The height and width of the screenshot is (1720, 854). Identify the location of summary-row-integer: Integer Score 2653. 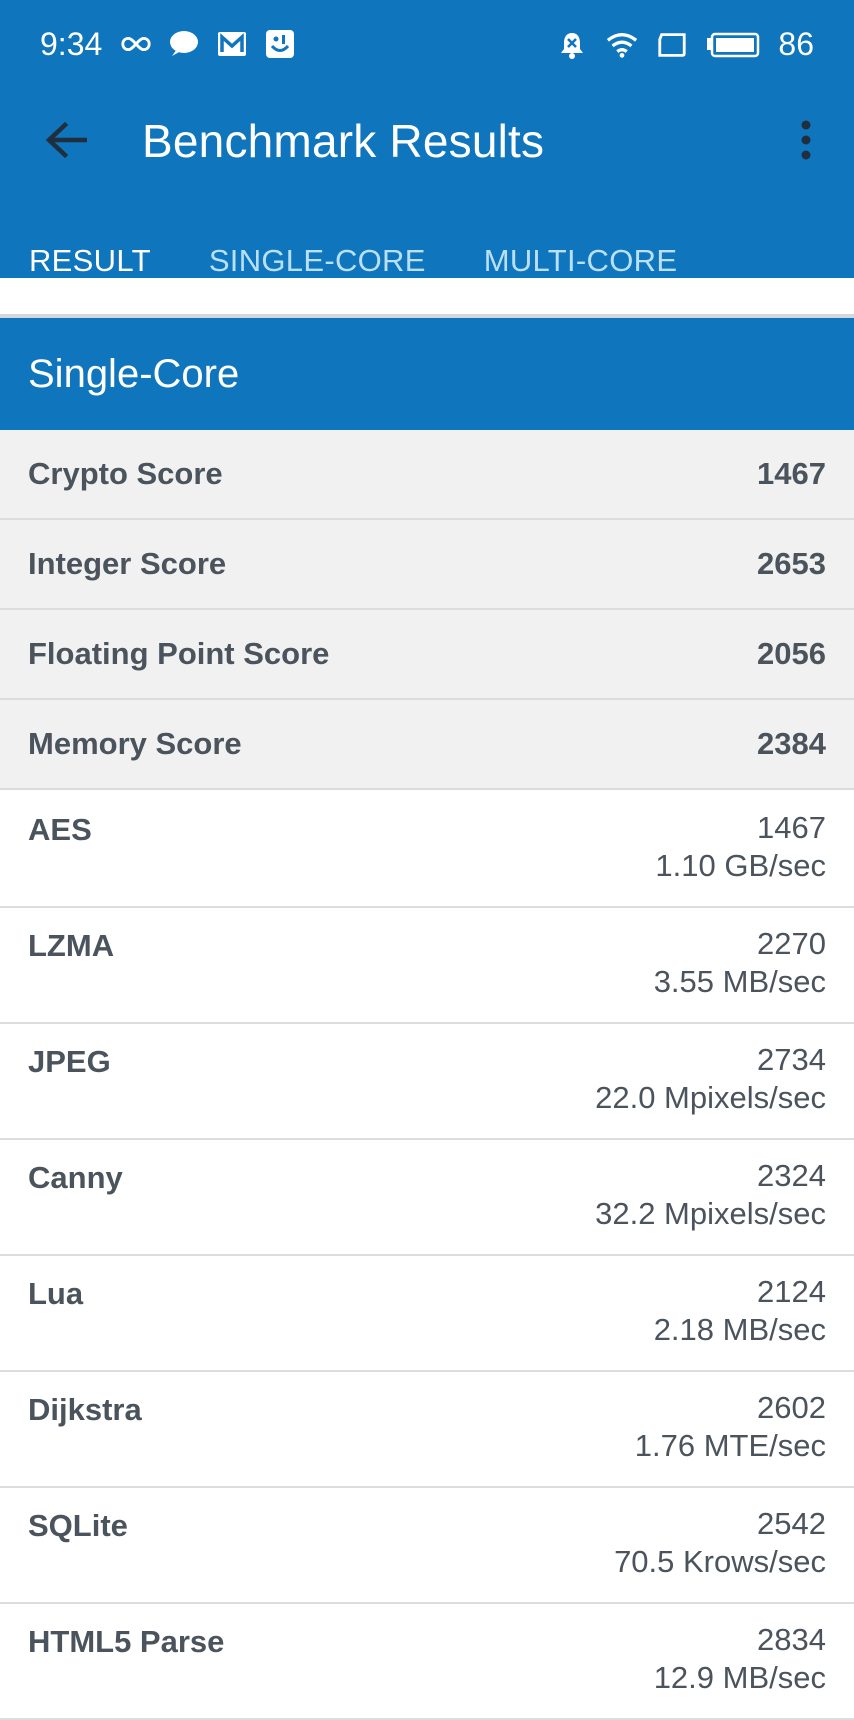
(427, 565).